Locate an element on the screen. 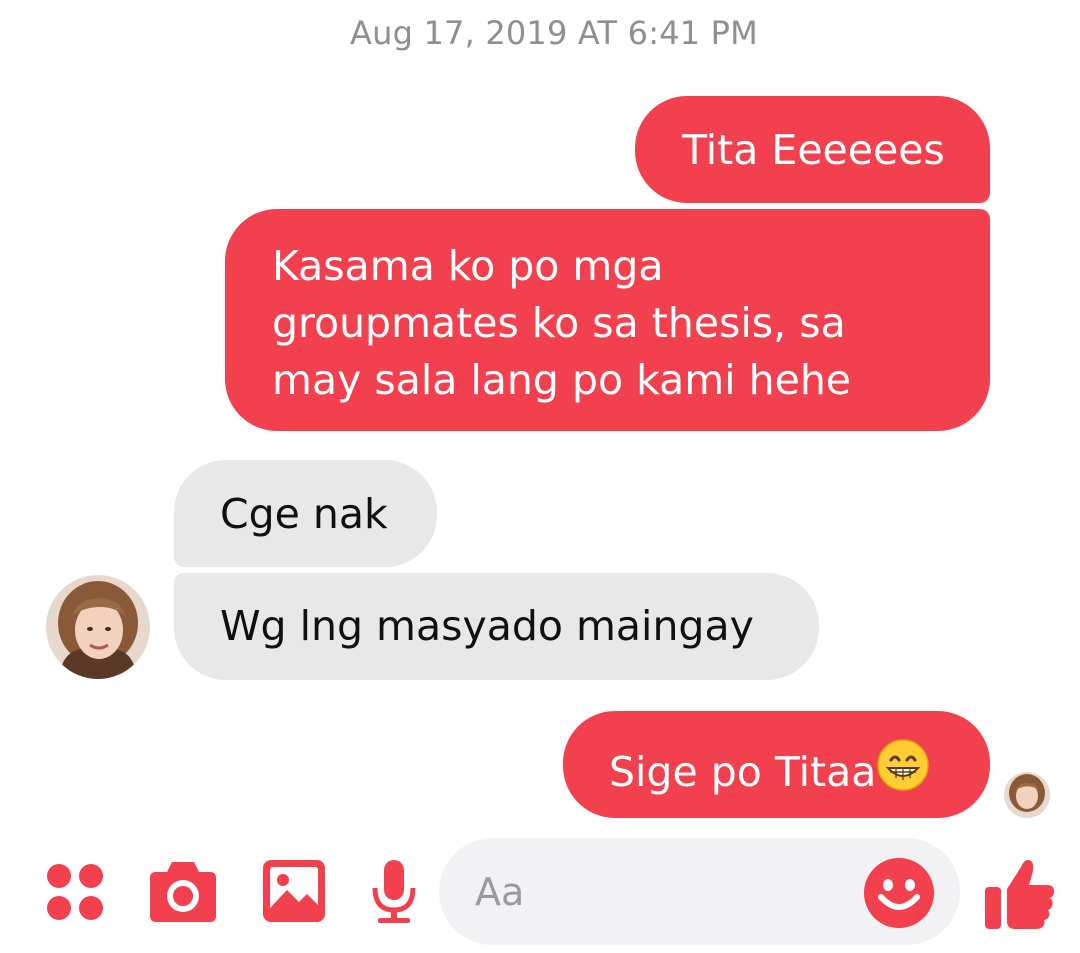  grinning-face-emoji-icon is located at coordinates (903, 765).